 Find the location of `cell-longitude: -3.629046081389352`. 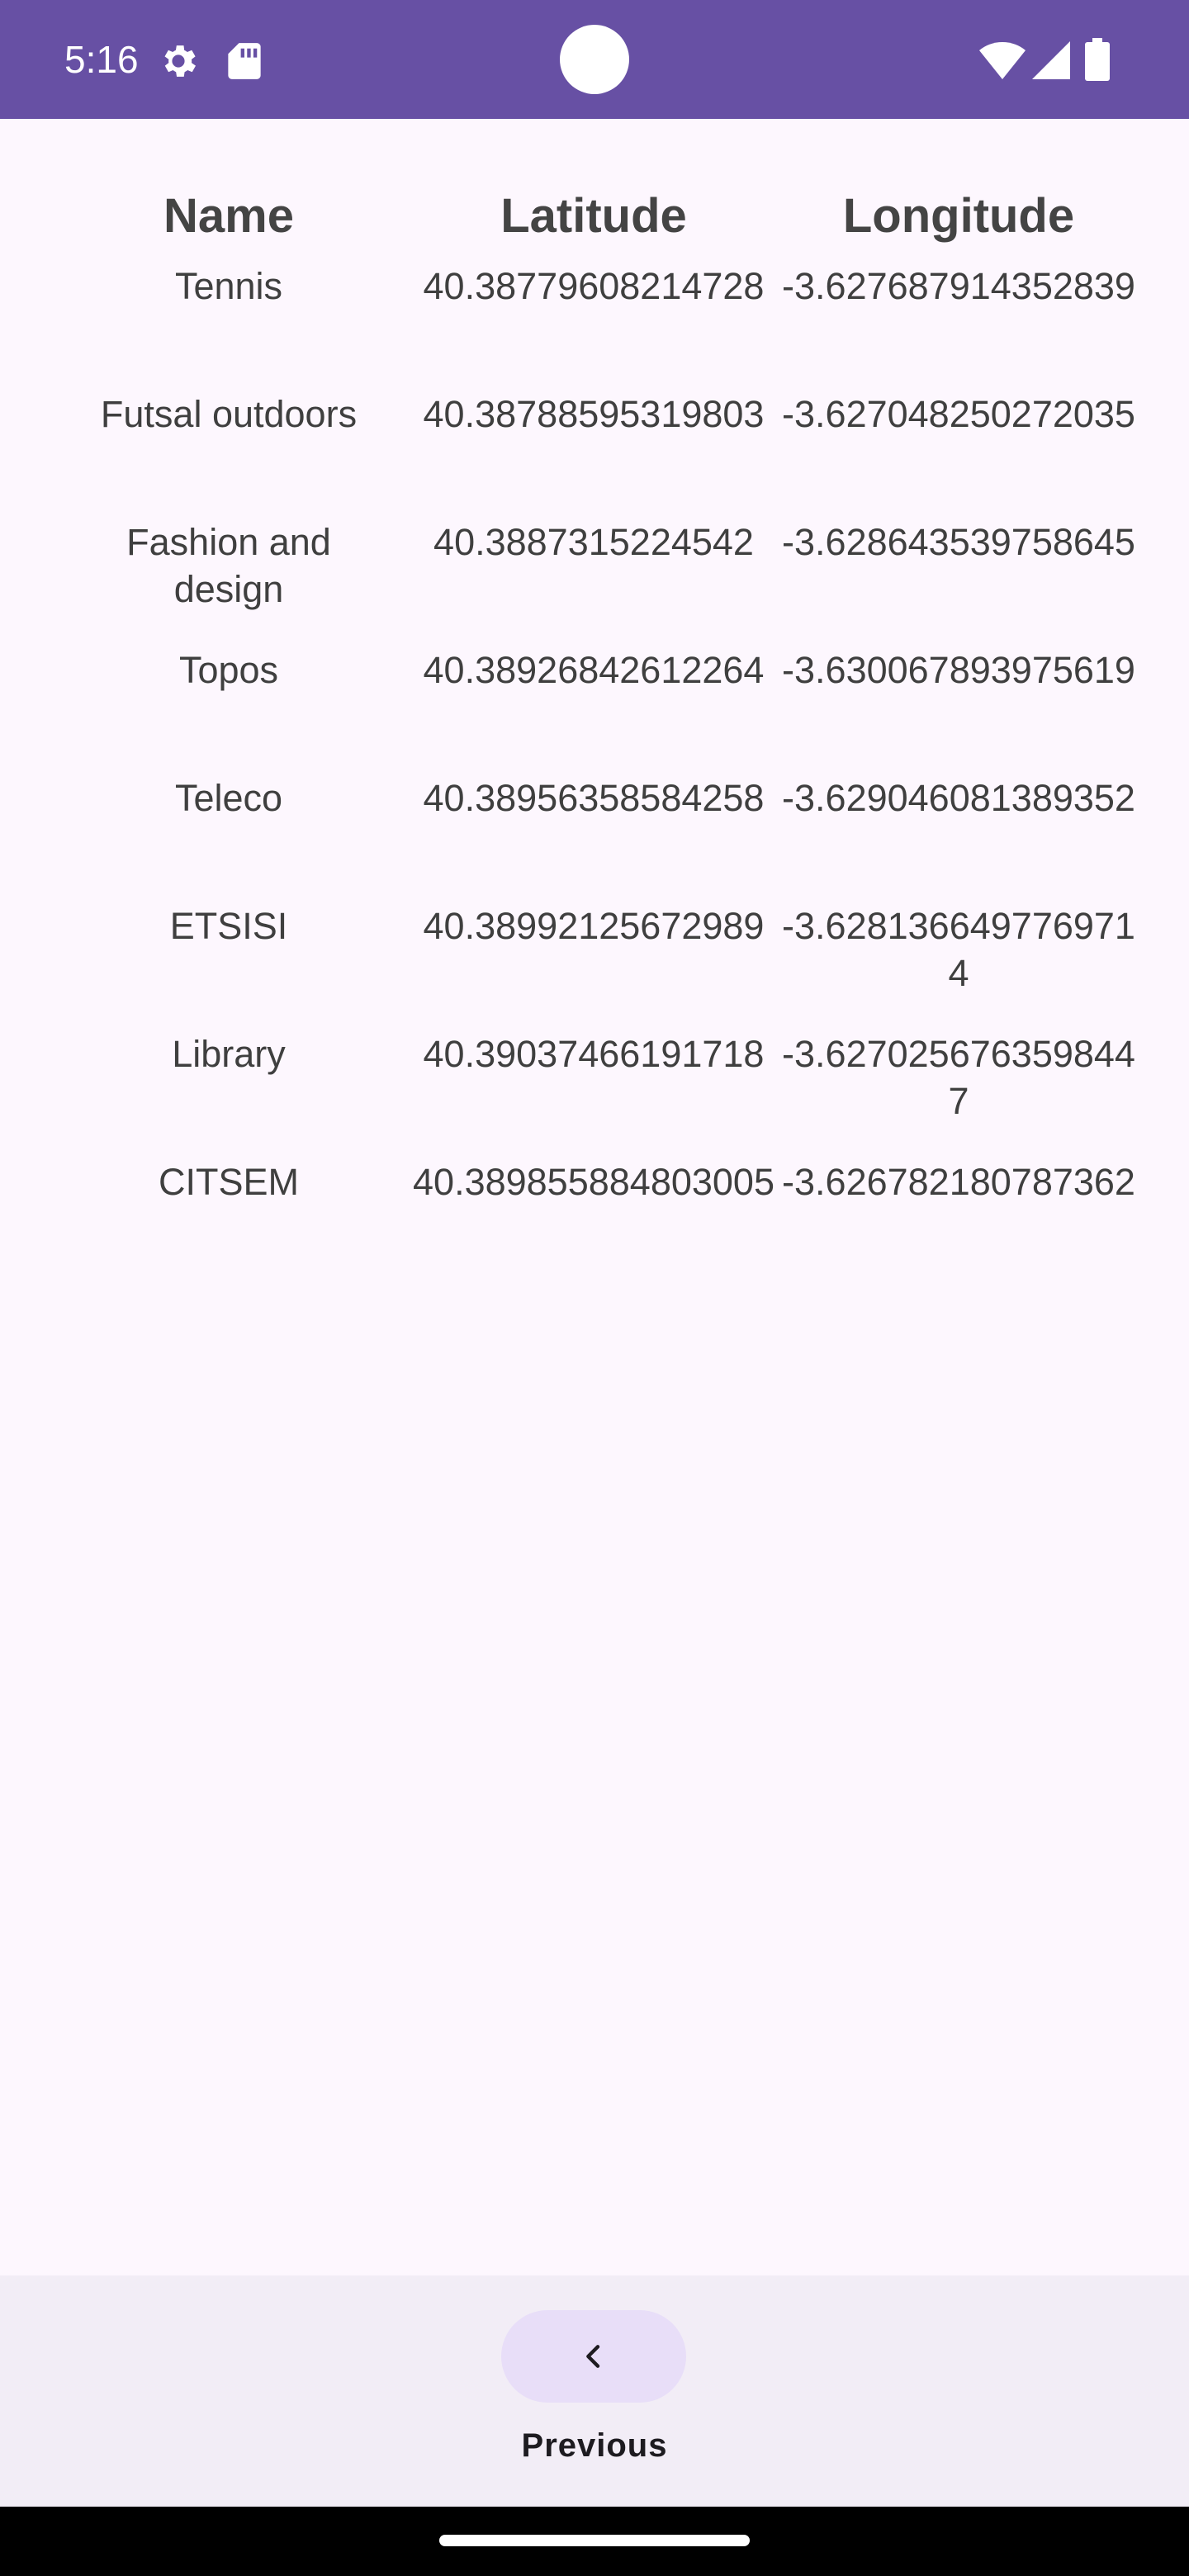

cell-longitude: -3.629046081389352 is located at coordinates (958, 798).